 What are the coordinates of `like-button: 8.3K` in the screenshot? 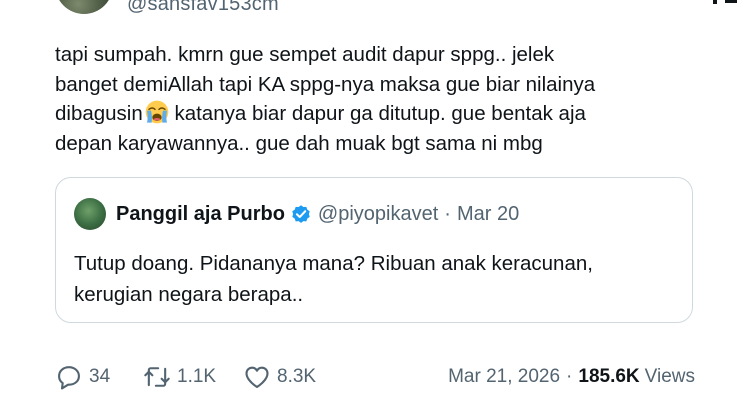 It's located at (279, 377).